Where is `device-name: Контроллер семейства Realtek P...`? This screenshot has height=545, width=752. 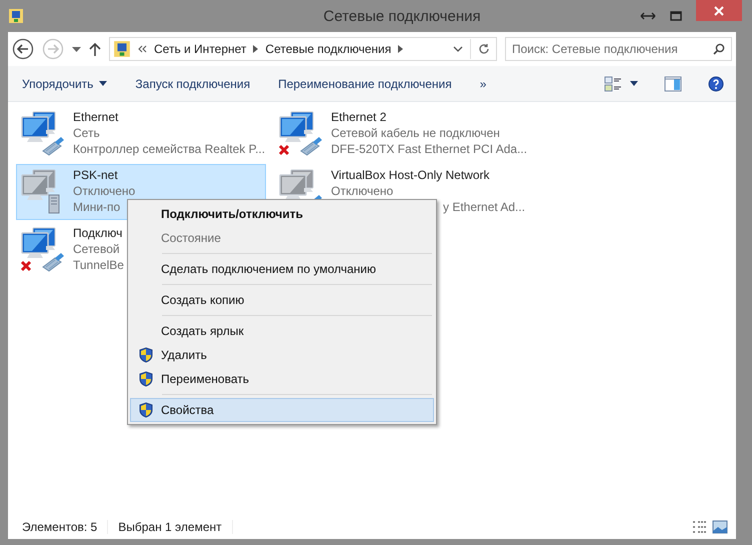
device-name: Контроллер семейства Realtek P... is located at coordinates (168, 149).